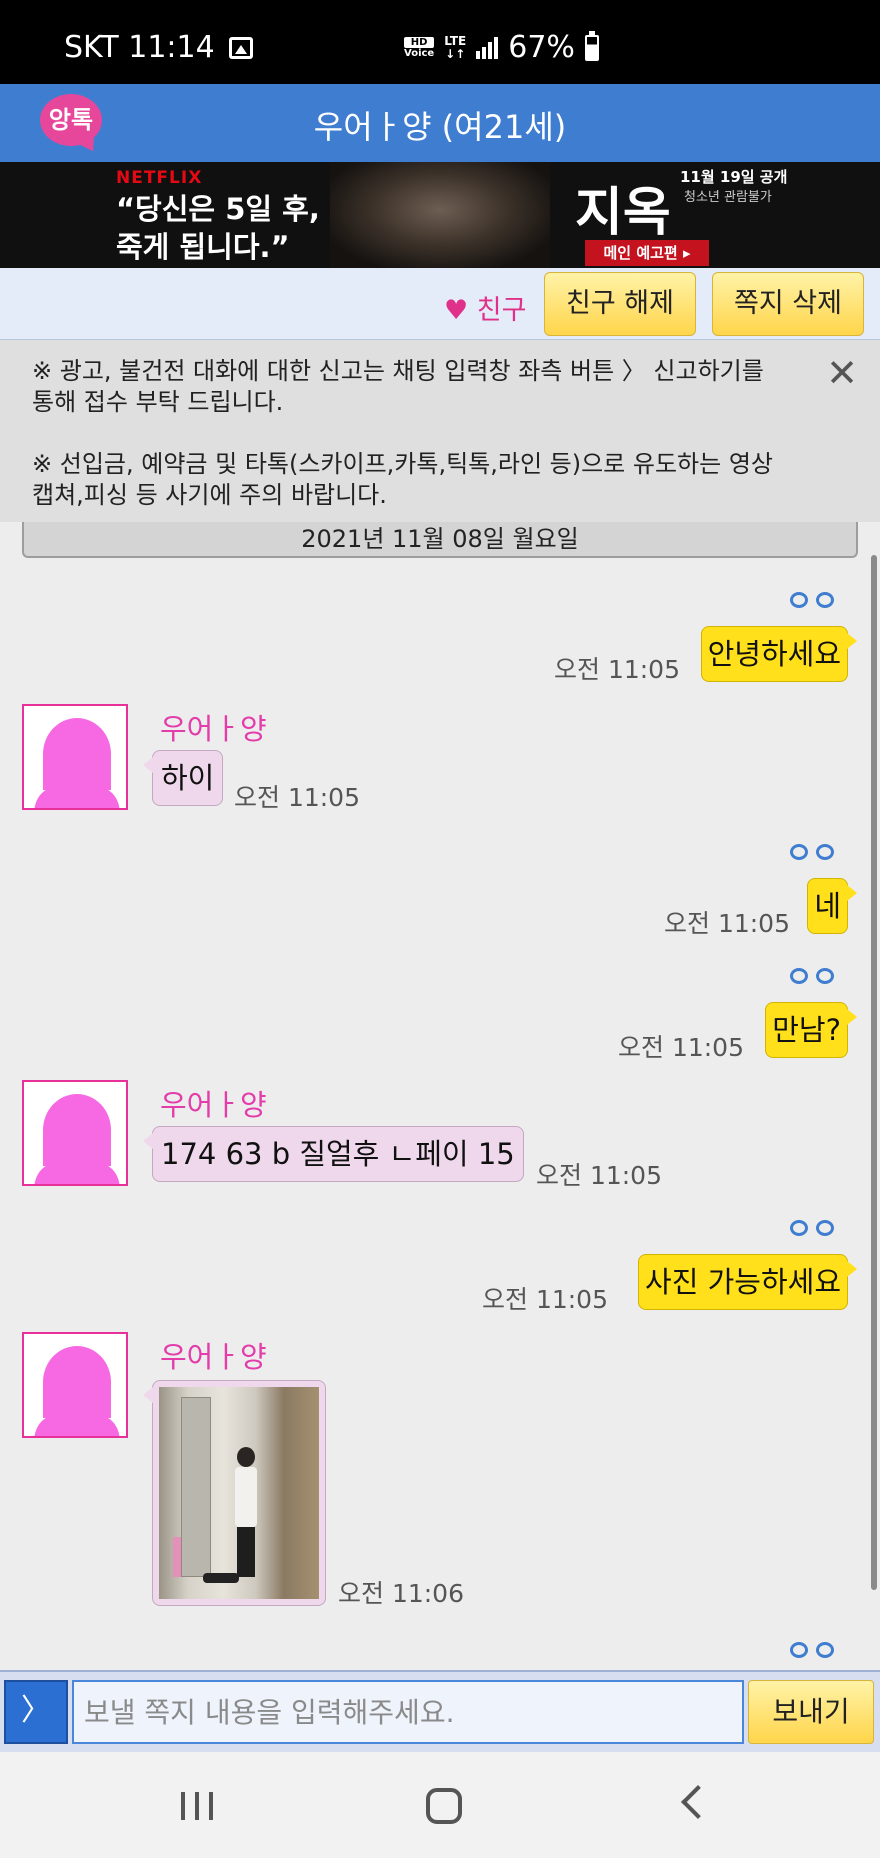 The height and width of the screenshot is (1858, 880). What do you see at coordinates (842, 373) in the screenshot?
I see `close-icon: ✕` at bounding box center [842, 373].